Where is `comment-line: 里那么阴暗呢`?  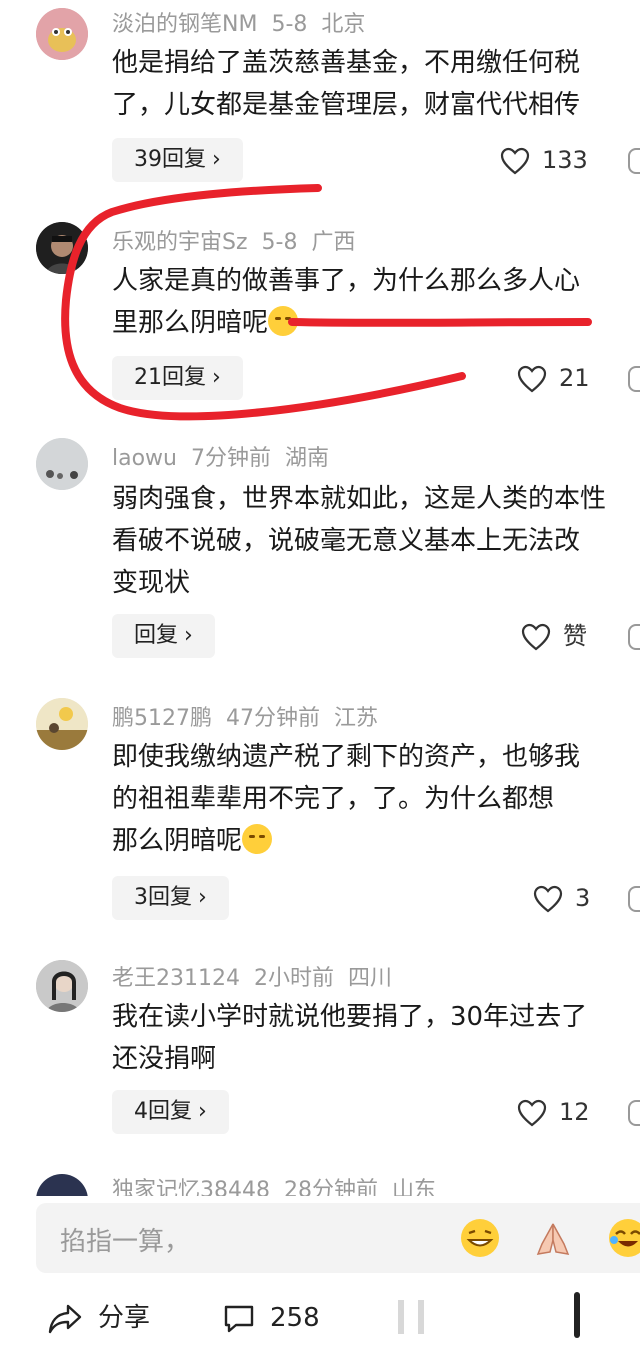
comment-line: 里那么阴暗呢 is located at coordinates (190, 323).